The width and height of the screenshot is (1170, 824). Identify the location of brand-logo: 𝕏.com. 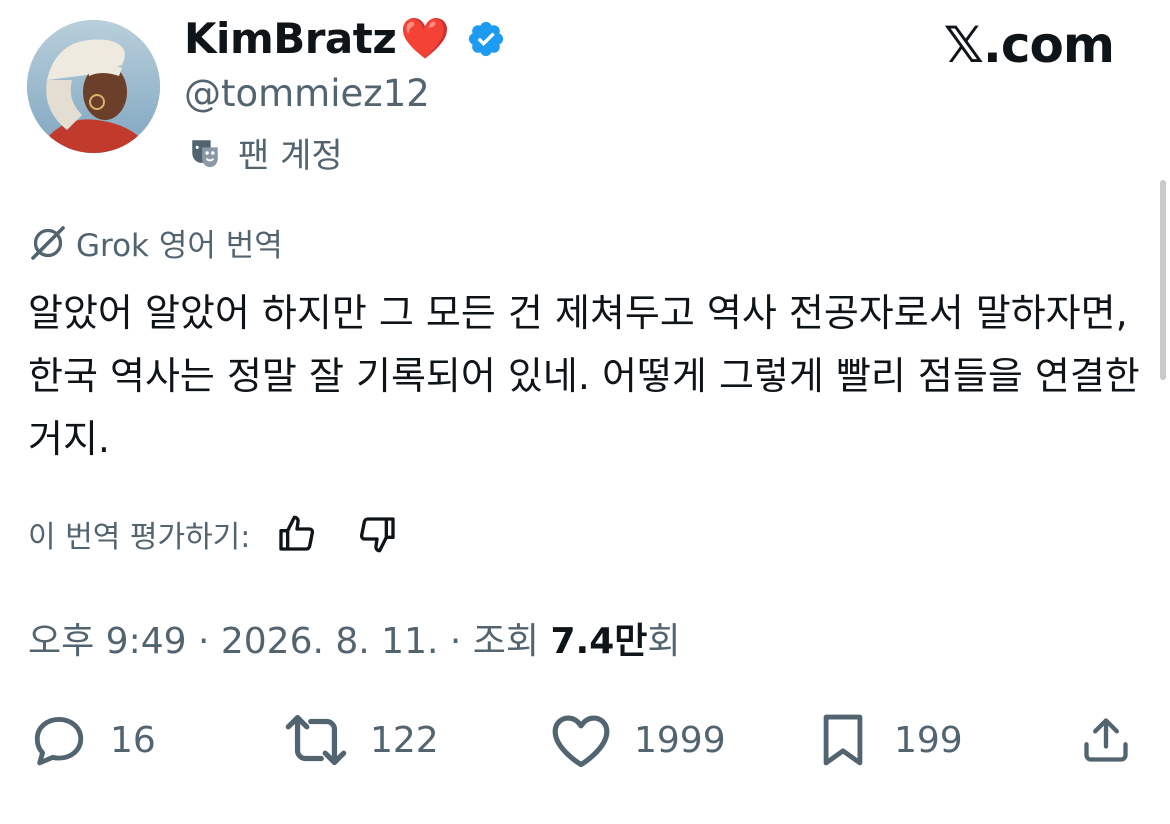
(1029, 45).